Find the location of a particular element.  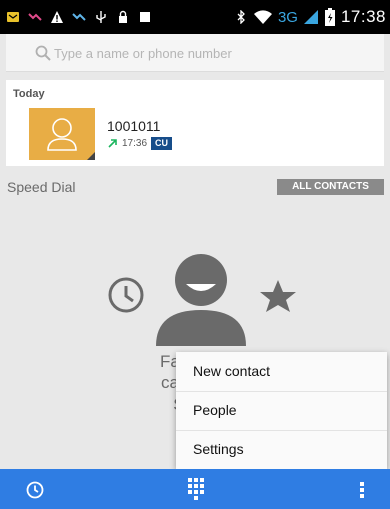

default-avatar-icon is located at coordinates (62, 134).